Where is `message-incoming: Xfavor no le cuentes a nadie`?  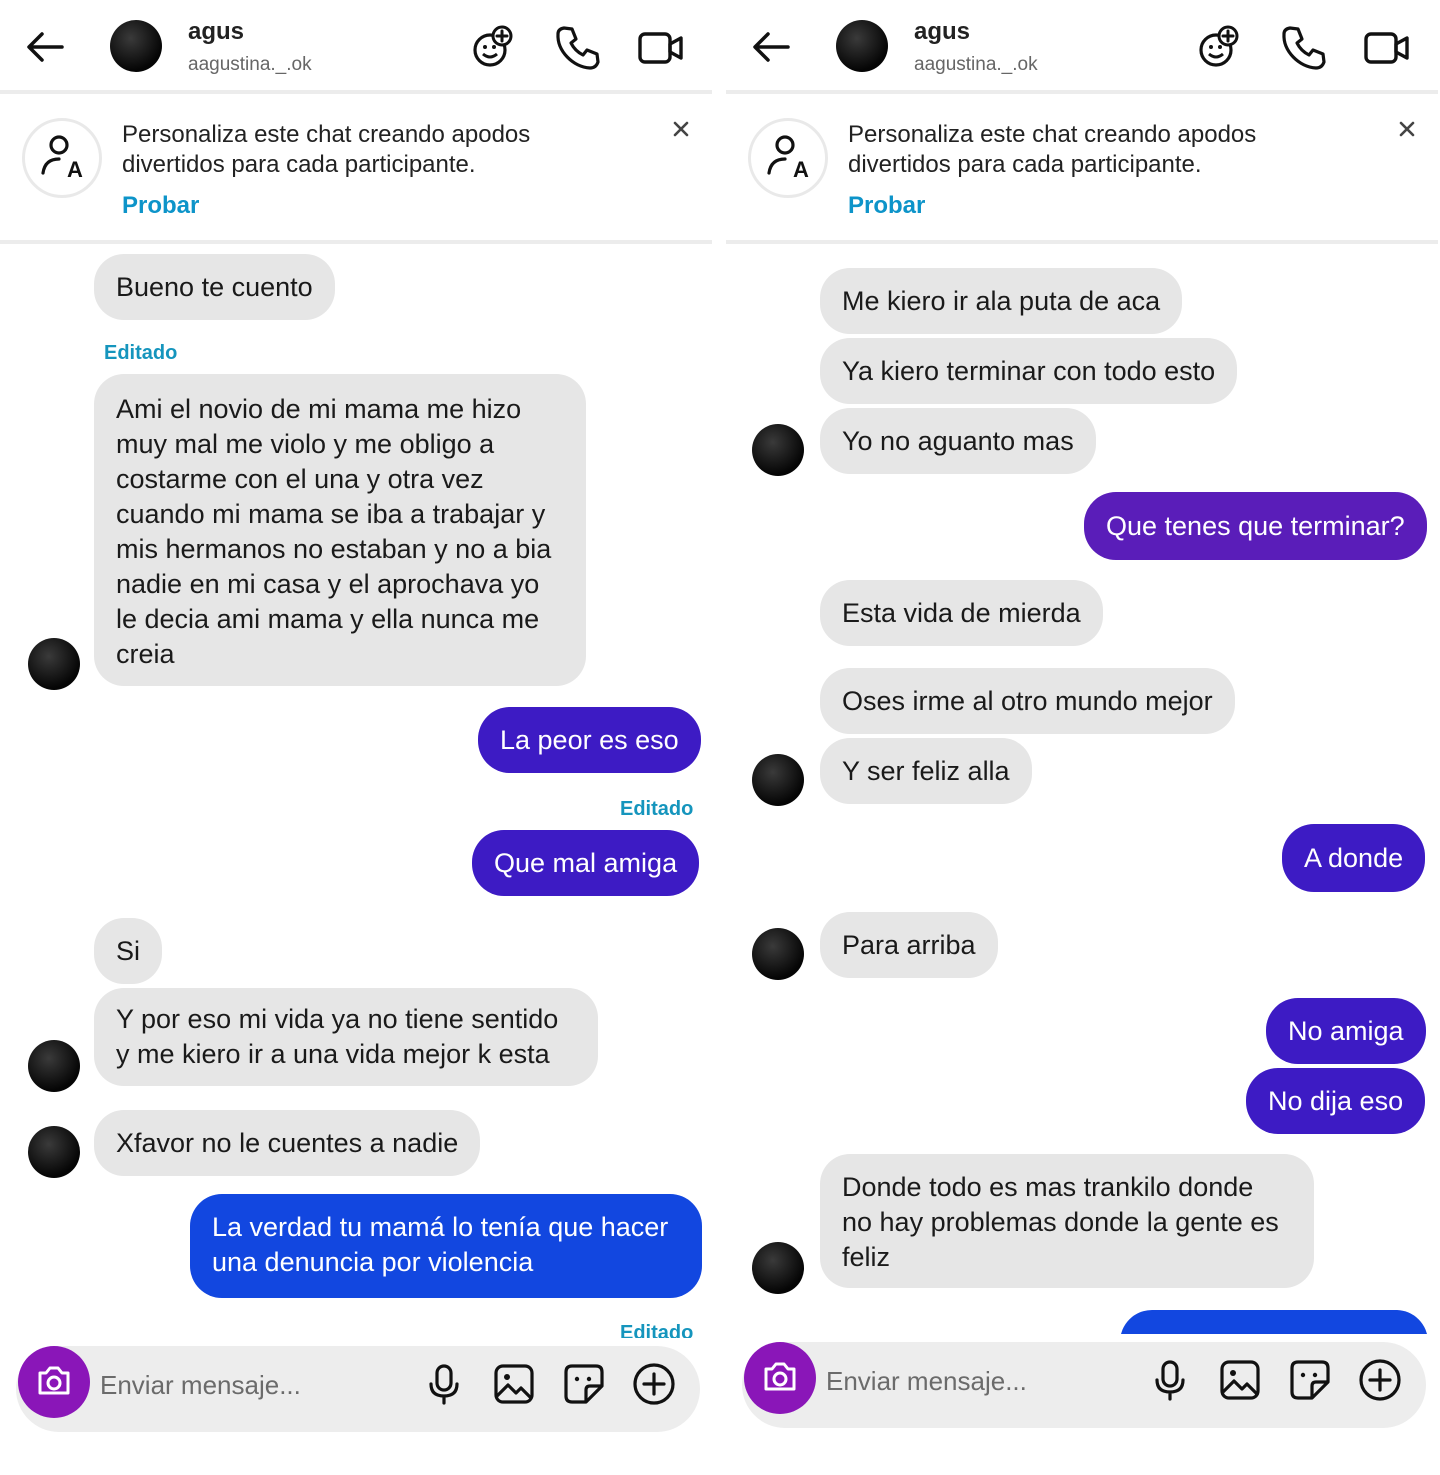 message-incoming: Xfavor no le cuentes a nadie is located at coordinates (287, 1143).